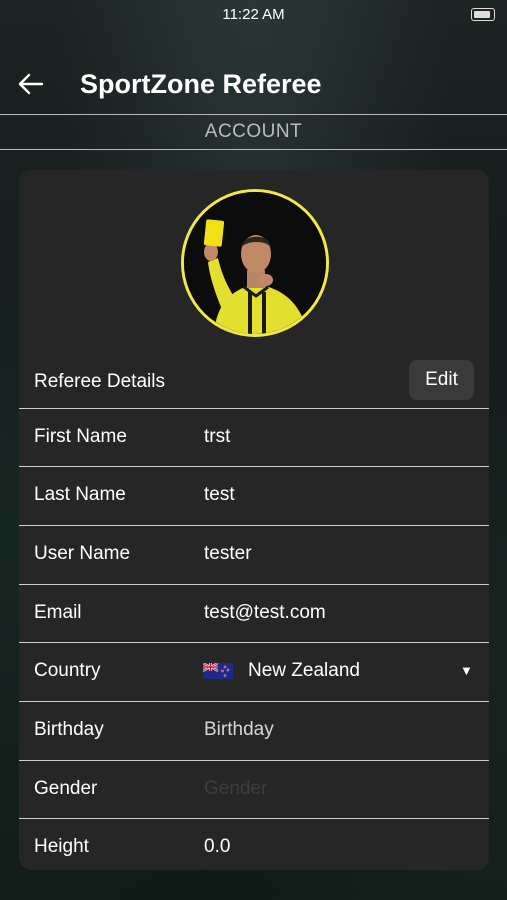 This screenshot has width=507, height=900. I want to click on country-row: Country New Zealand ▼, so click(254, 671).